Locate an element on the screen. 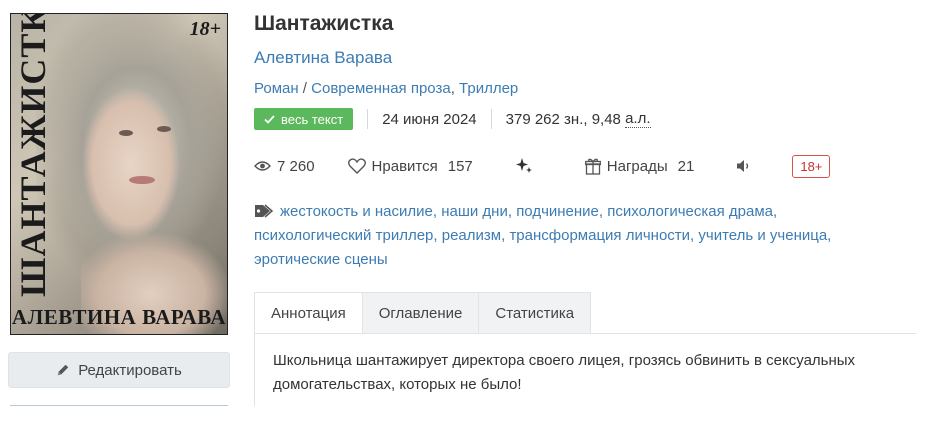 This screenshot has width=935, height=424. speaker-icon is located at coordinates (743, 166).